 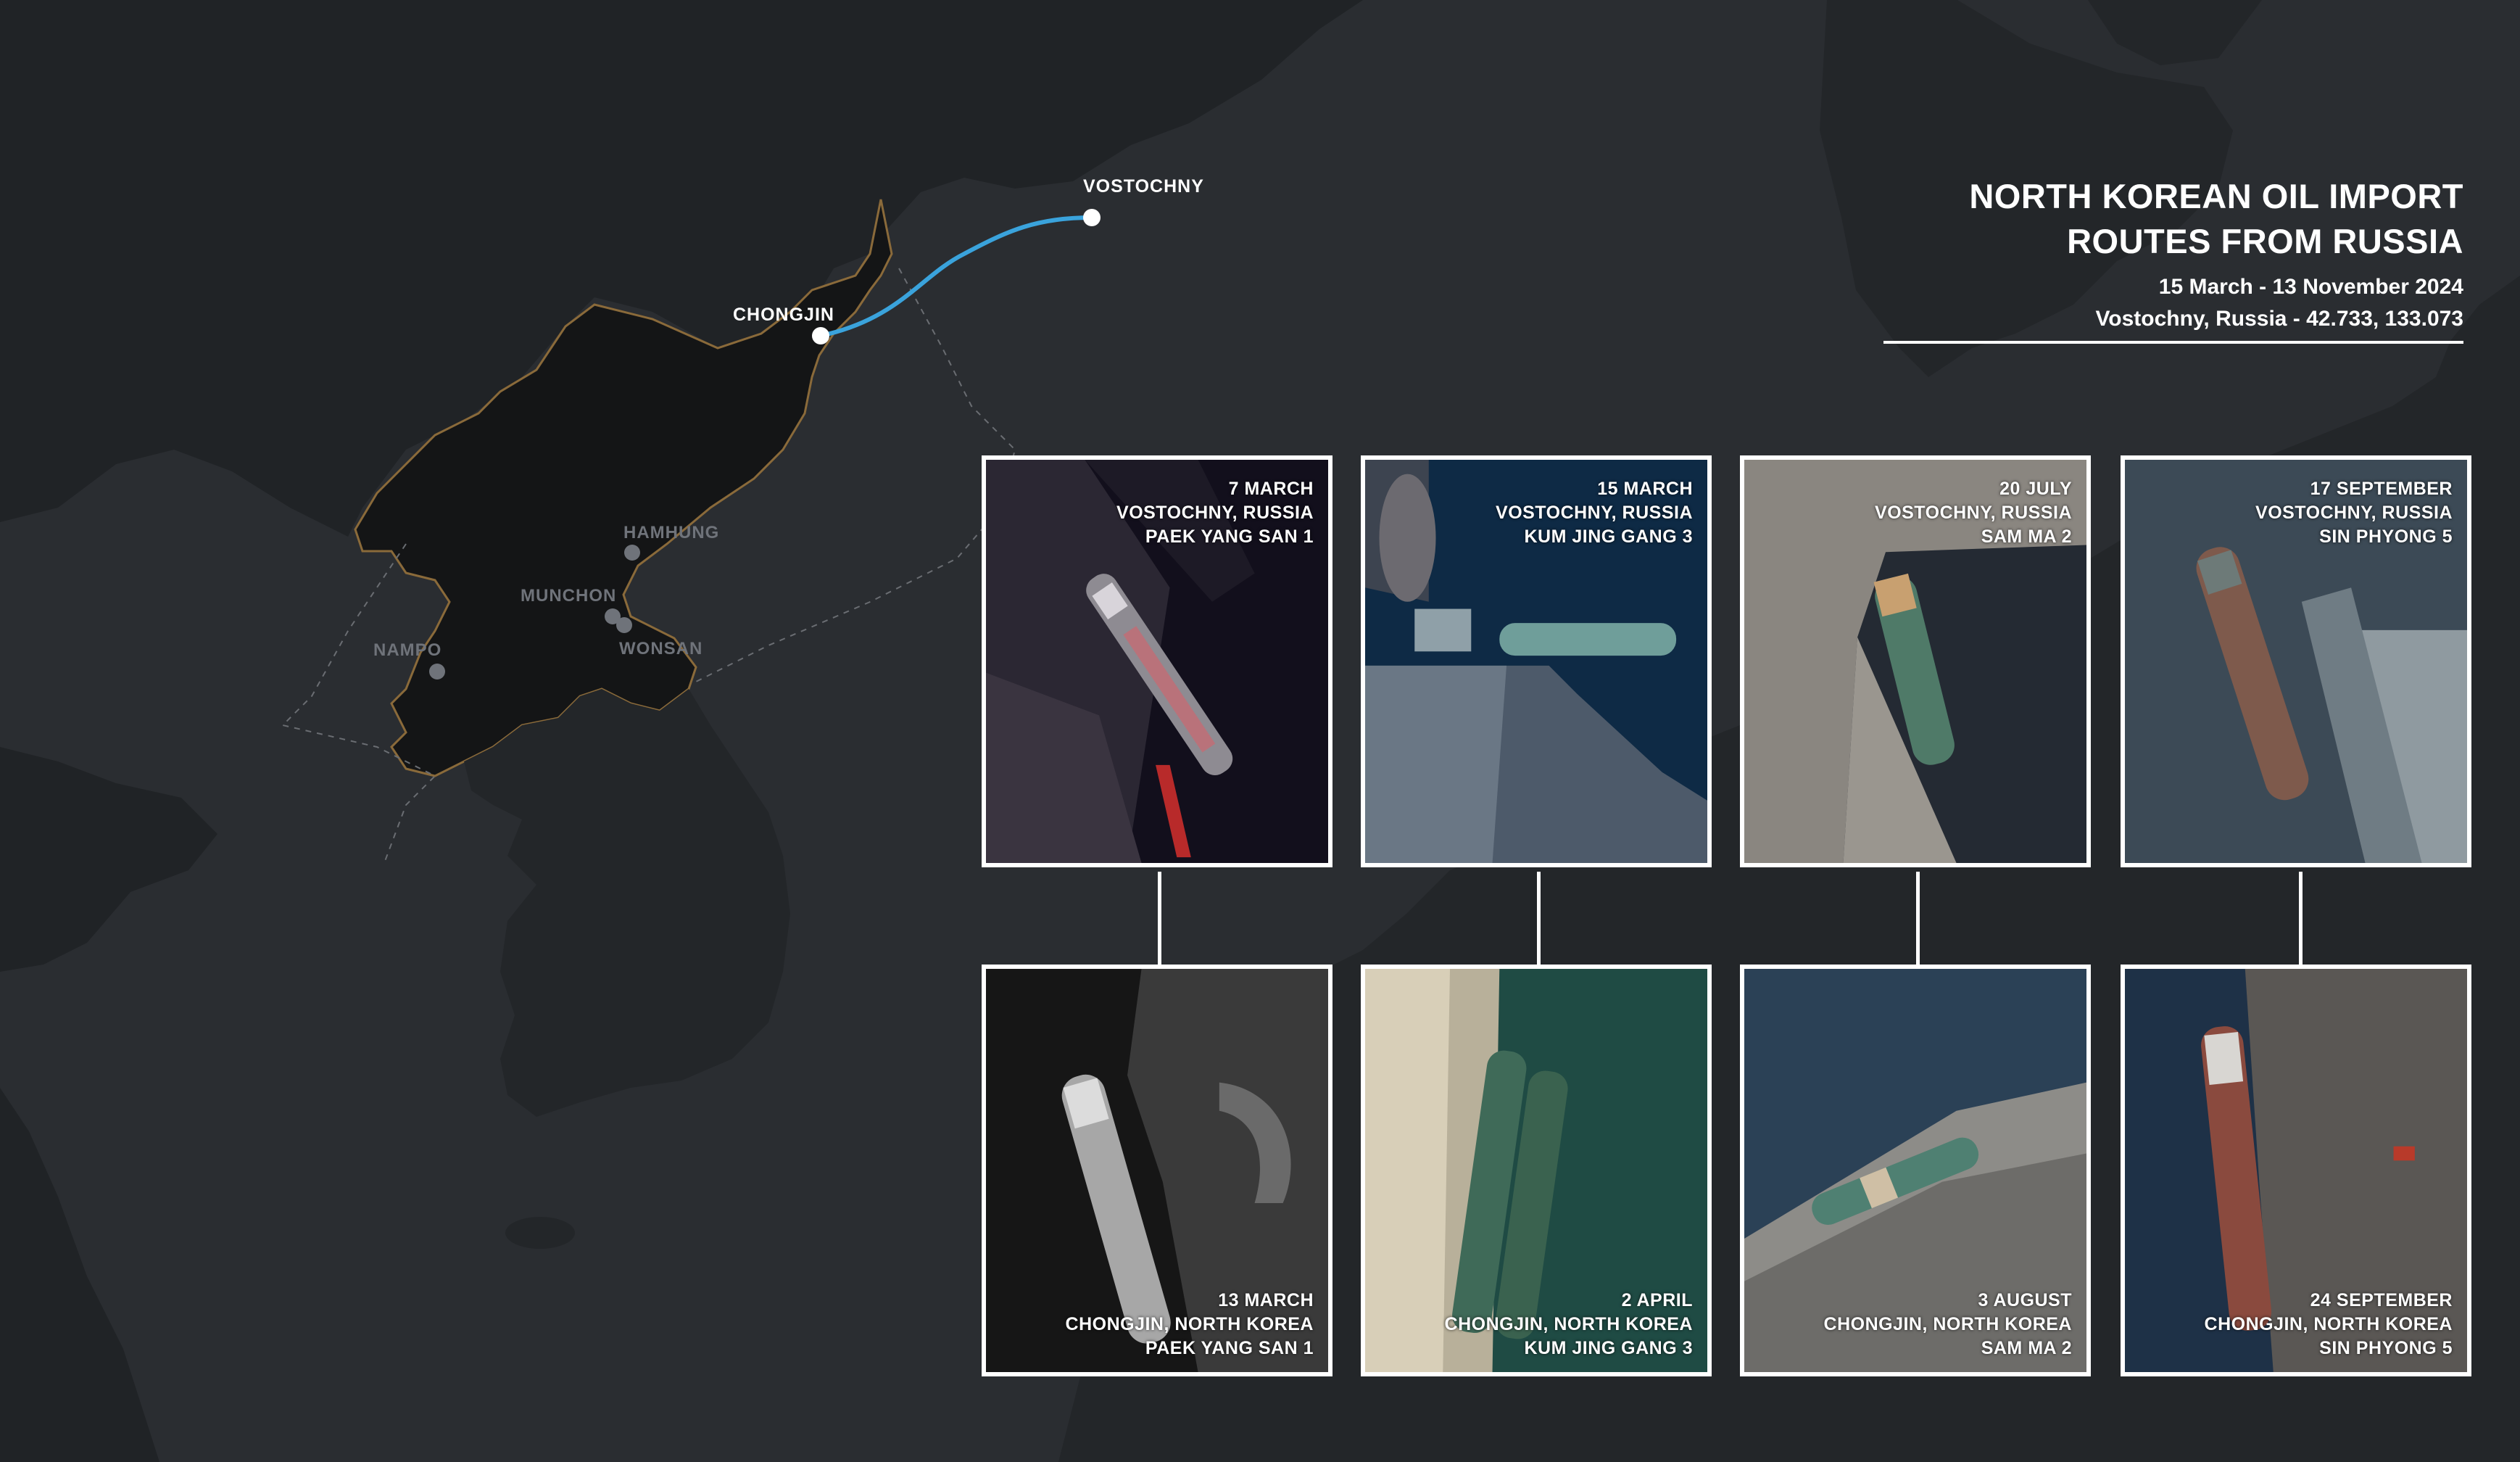 What do you see at coordinates (783, 315) in the screenshot?
I see `city-label-chongjin: CHONGJIN` at bounding box center [783, 315].